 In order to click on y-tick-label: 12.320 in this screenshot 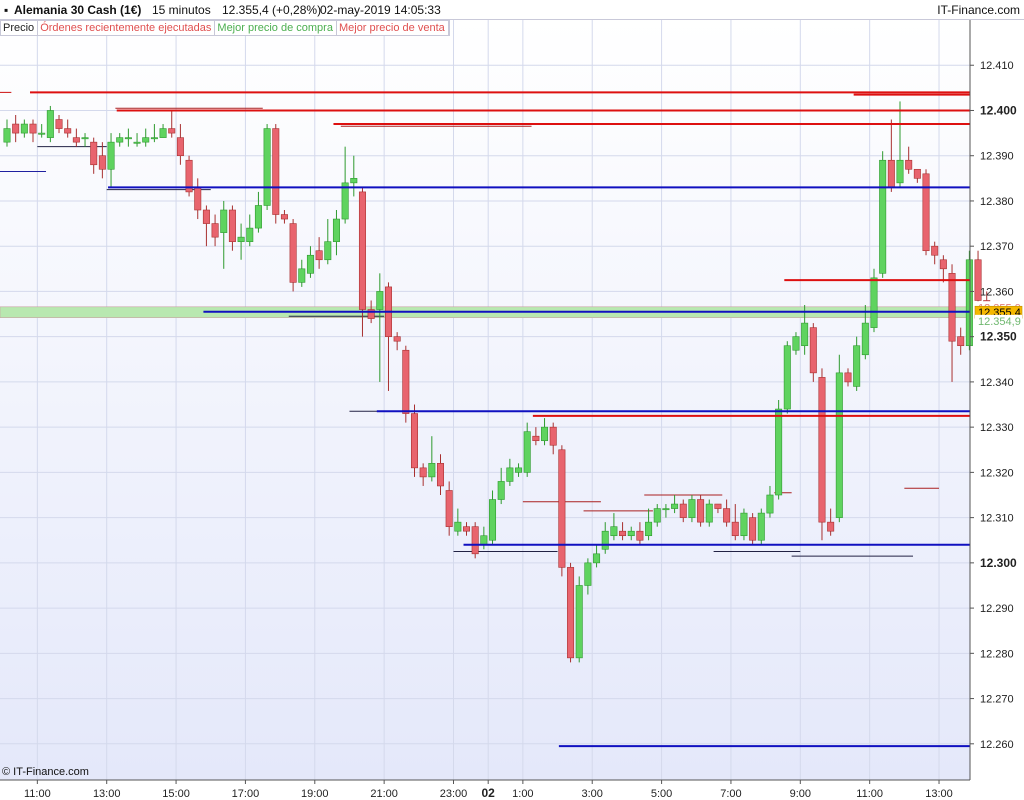, I will do `click(997, 473)`.